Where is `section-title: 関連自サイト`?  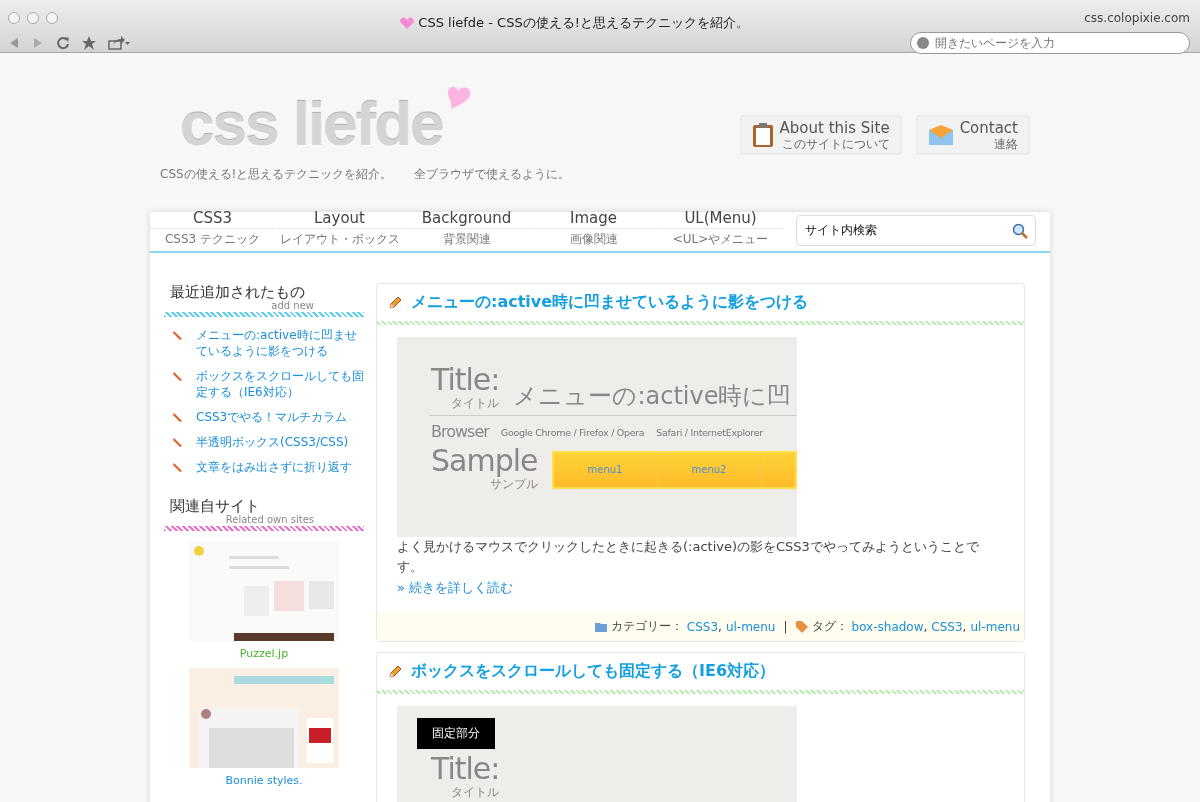
section-title: 関連自サイト is located at coordinates (215, 506).